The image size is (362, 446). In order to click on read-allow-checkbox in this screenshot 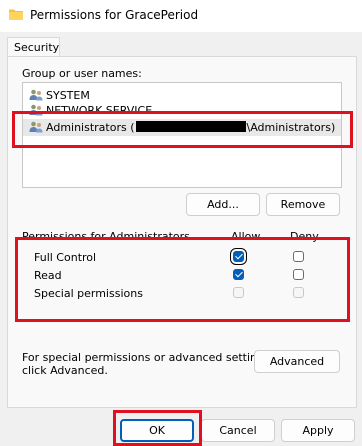, I will do `click(238, 274)`.